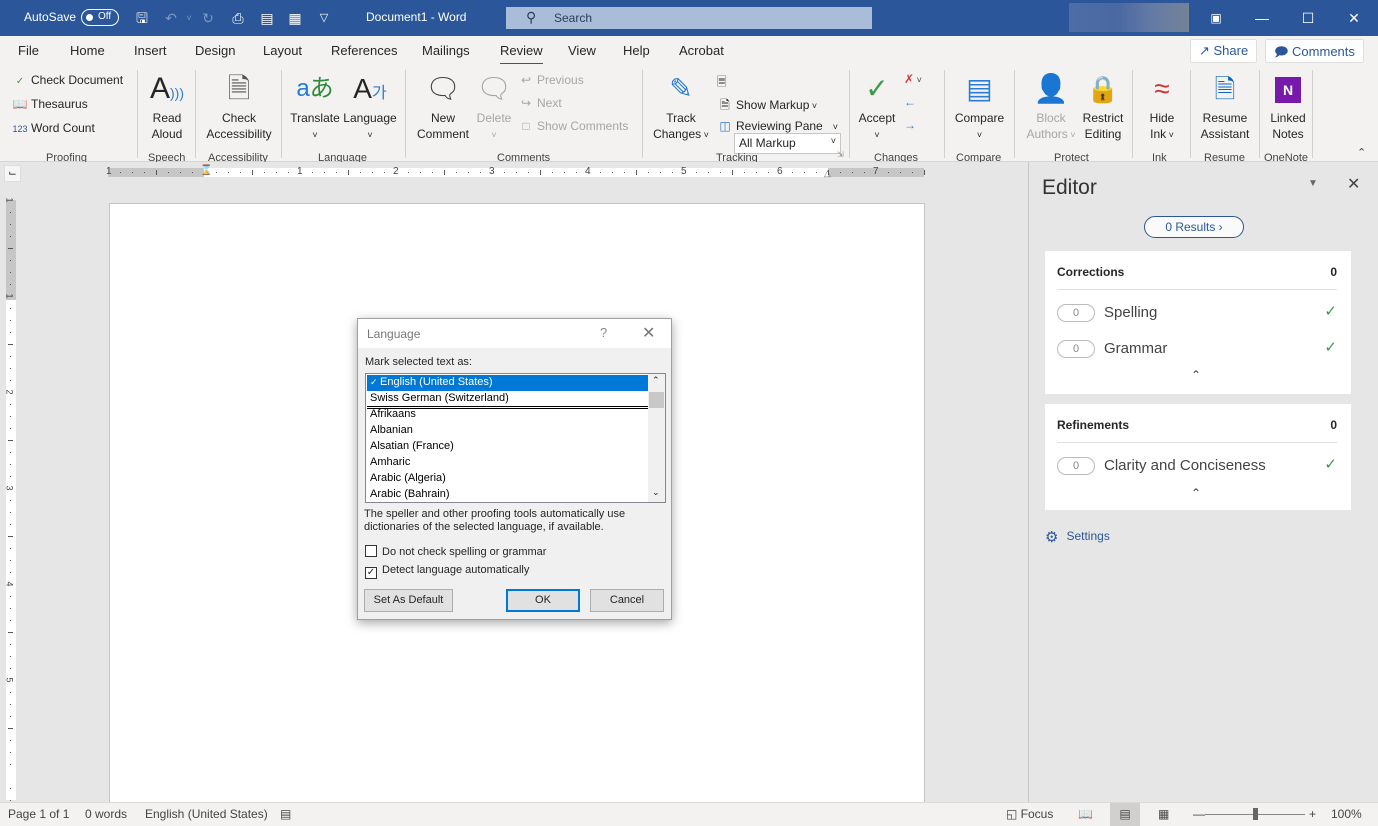 This screenshot has height=826, width=1378. Describe the element at coordinates (53, 128) in the screenshot. I see `word-count-button: 123 Word Count` at that location.